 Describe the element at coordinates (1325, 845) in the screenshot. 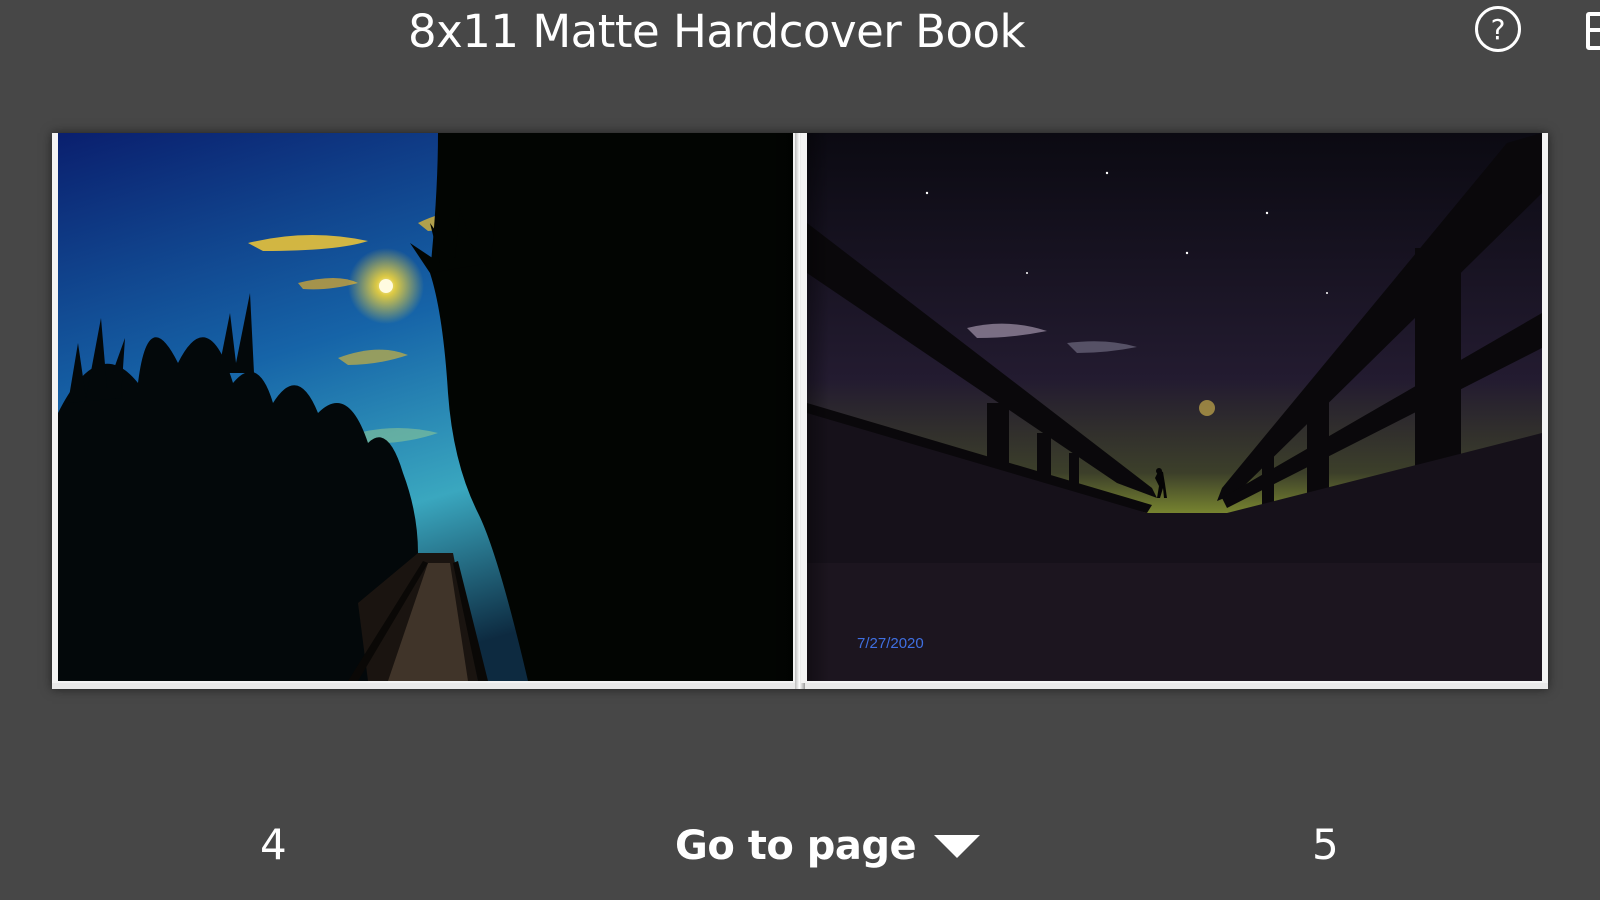

I see `right-page-number: 5` at that location.